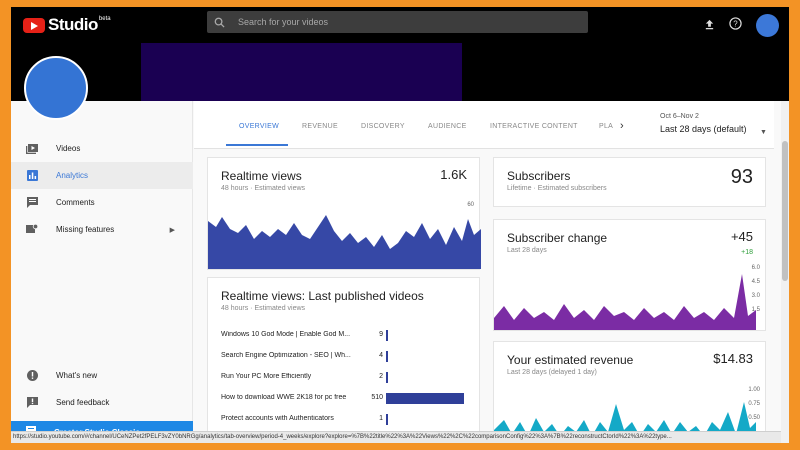  Describe the element at coordinates (34, 25) in the screenshot. I see `youtube-play-icon` at that location.